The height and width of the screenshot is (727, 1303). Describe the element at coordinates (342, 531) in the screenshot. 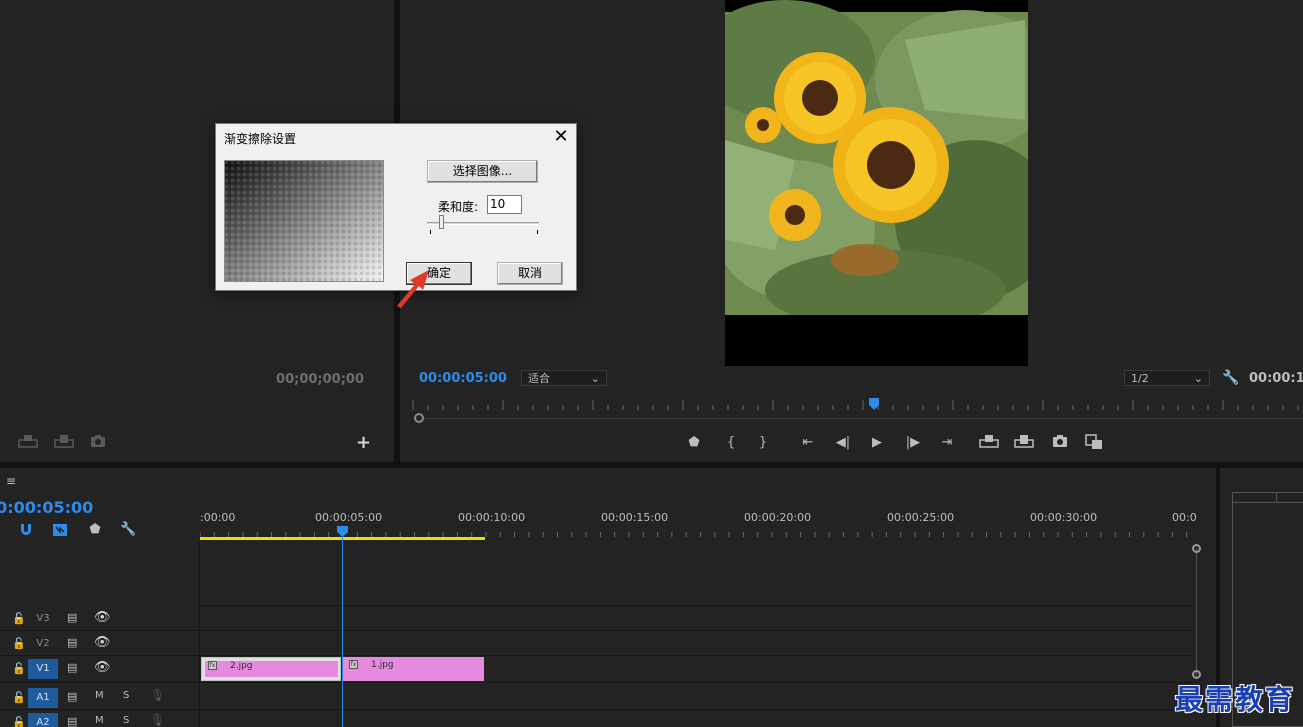

I see `timeline-playhead` at that location.